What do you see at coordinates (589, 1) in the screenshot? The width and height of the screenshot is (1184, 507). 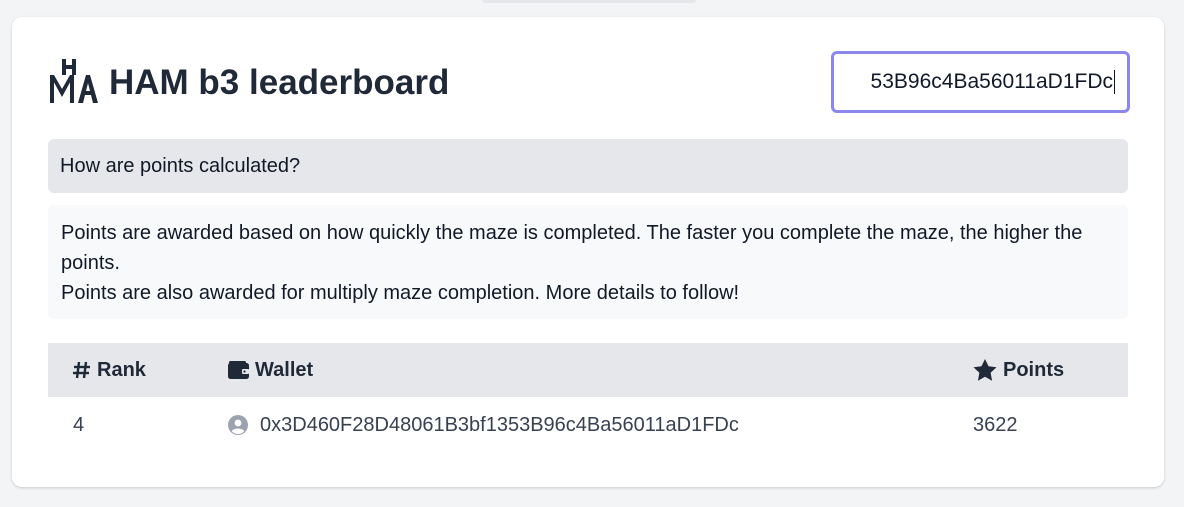 I see `top-edge-decoration` at bounding box center [589, 1].